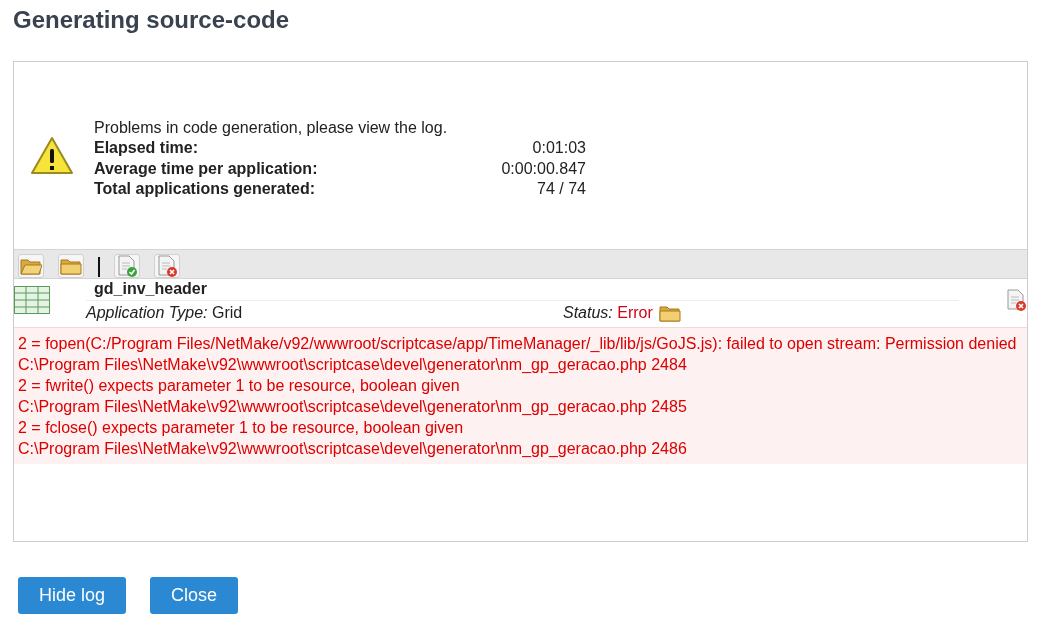 The height and width of the screenshot is (635, 1058). Describe the element at coordinates (127, 266) in the screenshot. I see `success-filter-button` at that location.